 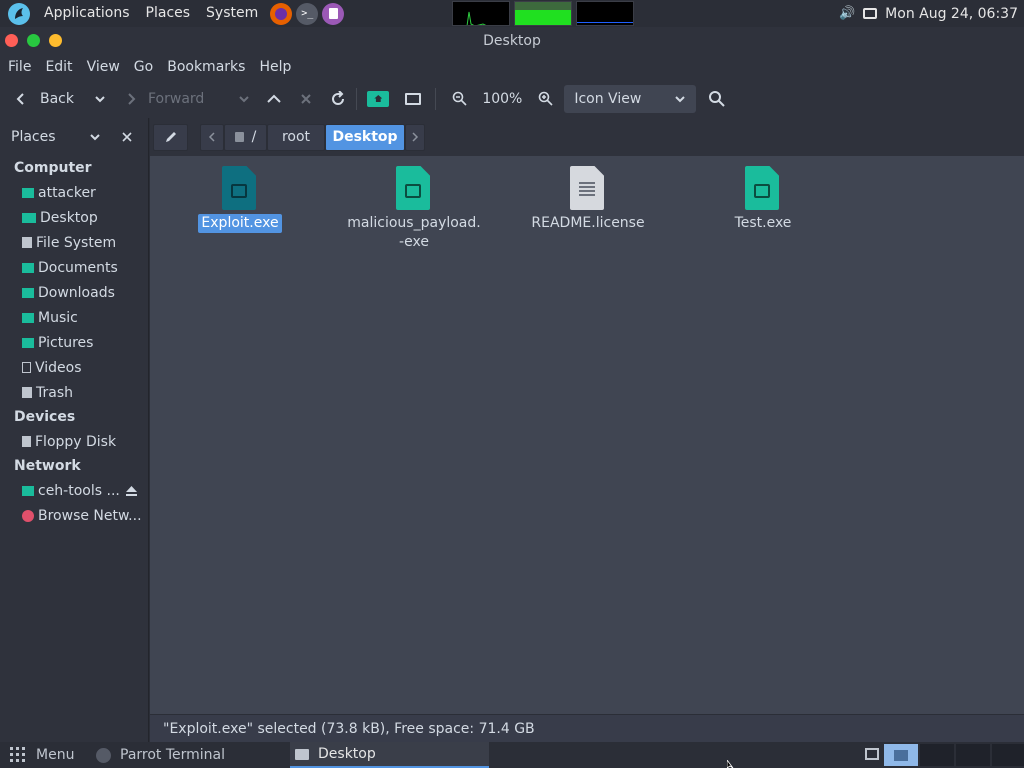 I want to click on system-menu: System, so click(x=232, y=13).